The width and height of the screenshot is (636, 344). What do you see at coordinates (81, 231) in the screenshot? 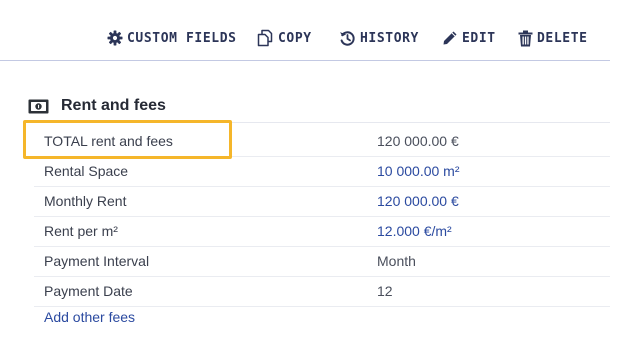
I see `row-label: Rent per m²` at bounding box center [81, 231].